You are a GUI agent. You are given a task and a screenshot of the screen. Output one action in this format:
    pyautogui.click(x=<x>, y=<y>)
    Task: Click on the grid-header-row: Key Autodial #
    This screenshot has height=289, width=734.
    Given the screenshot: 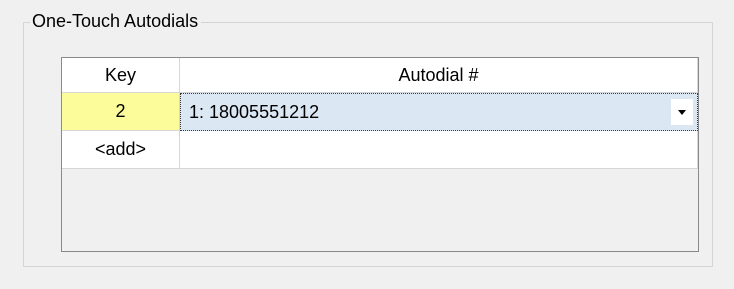 What is the action you would take?
    pyautogui.click(x=380, y=75)
    